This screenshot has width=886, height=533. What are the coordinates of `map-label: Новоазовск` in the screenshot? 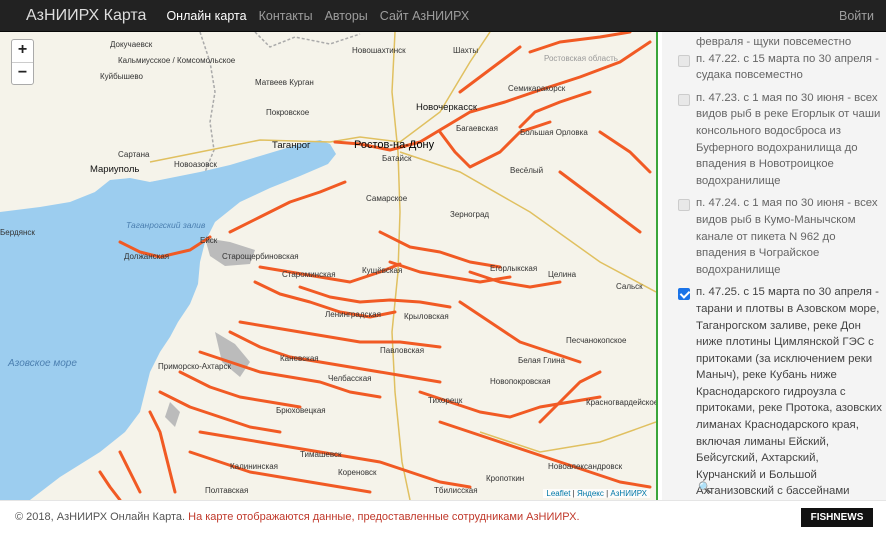 It's located at (195, 164).